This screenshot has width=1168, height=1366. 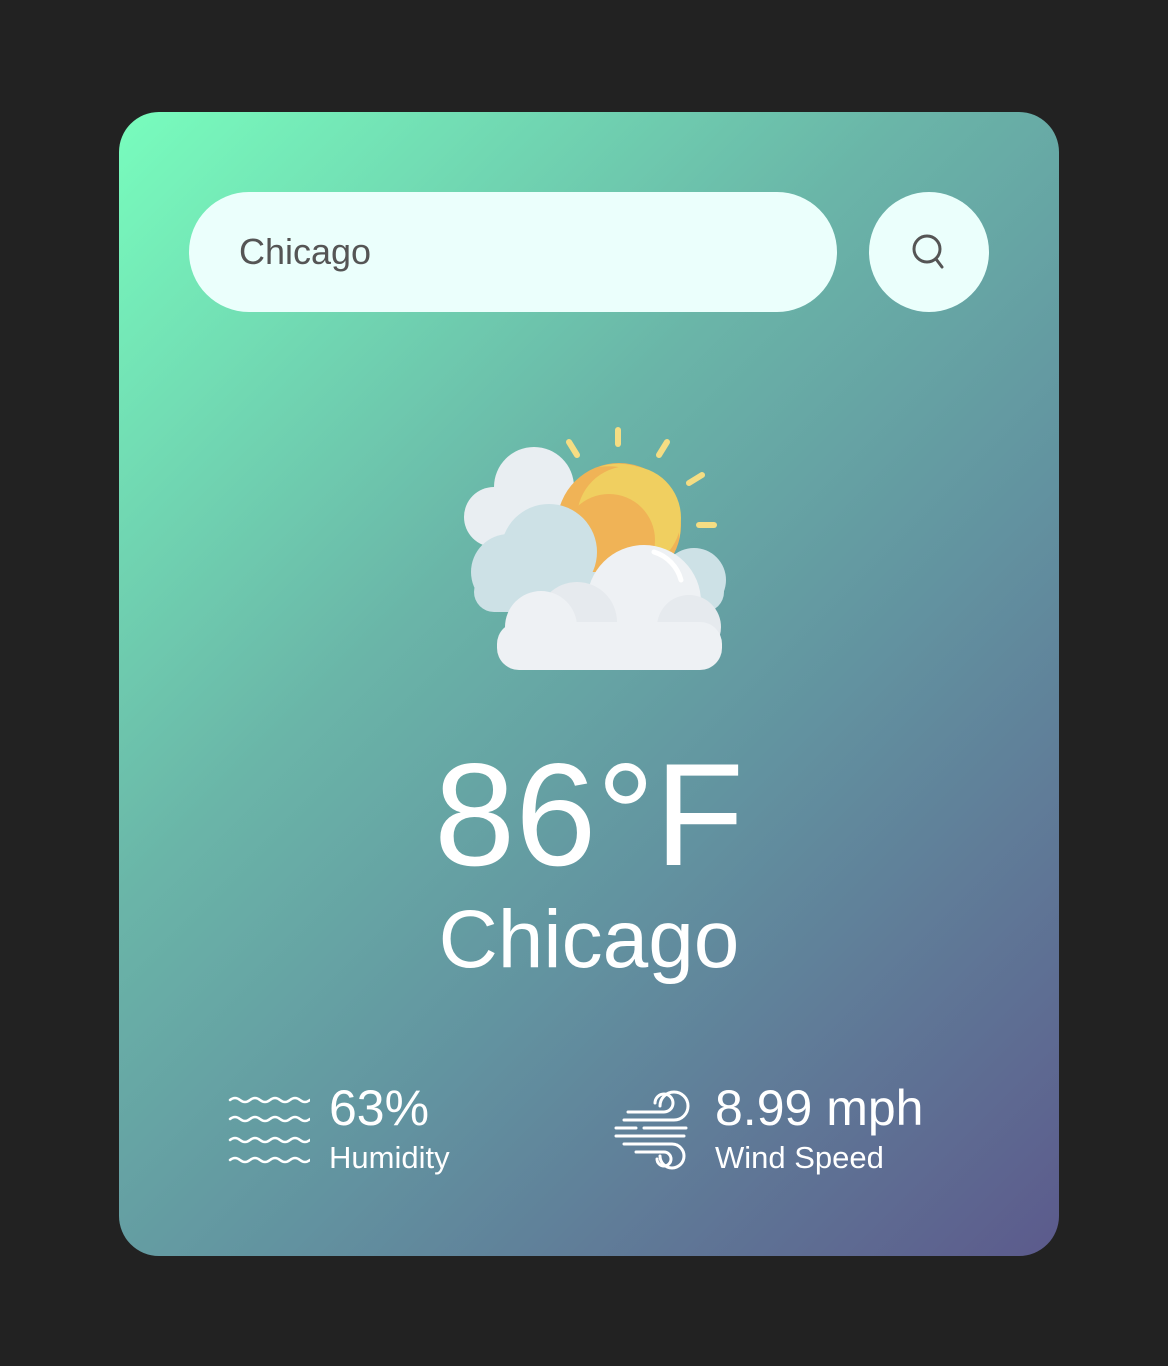 I want to click on search-icon, so click(x=928, y=251).